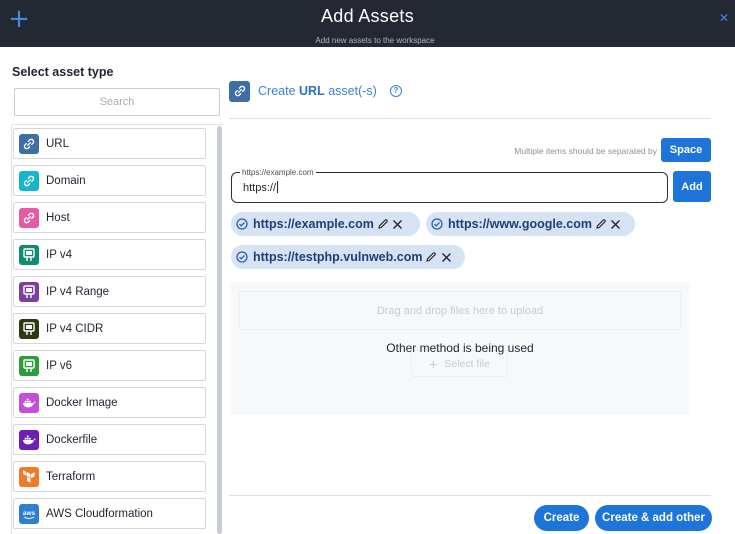  What do you see at coordinates (585, 151) in the screenshot?
I see `separator-note: Multiple items should be separated by` at bounding box center [585, 151].